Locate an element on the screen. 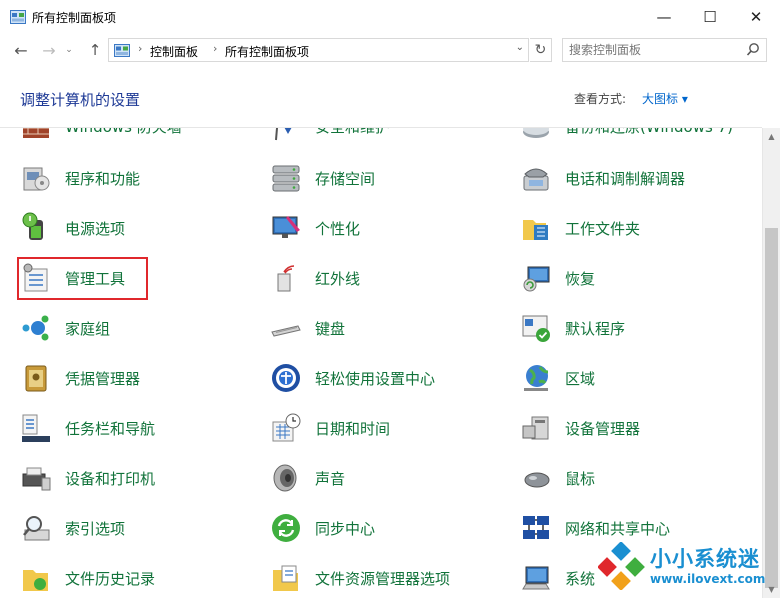  item-keyboard: 键盘 is located at coordinates (390, 328).